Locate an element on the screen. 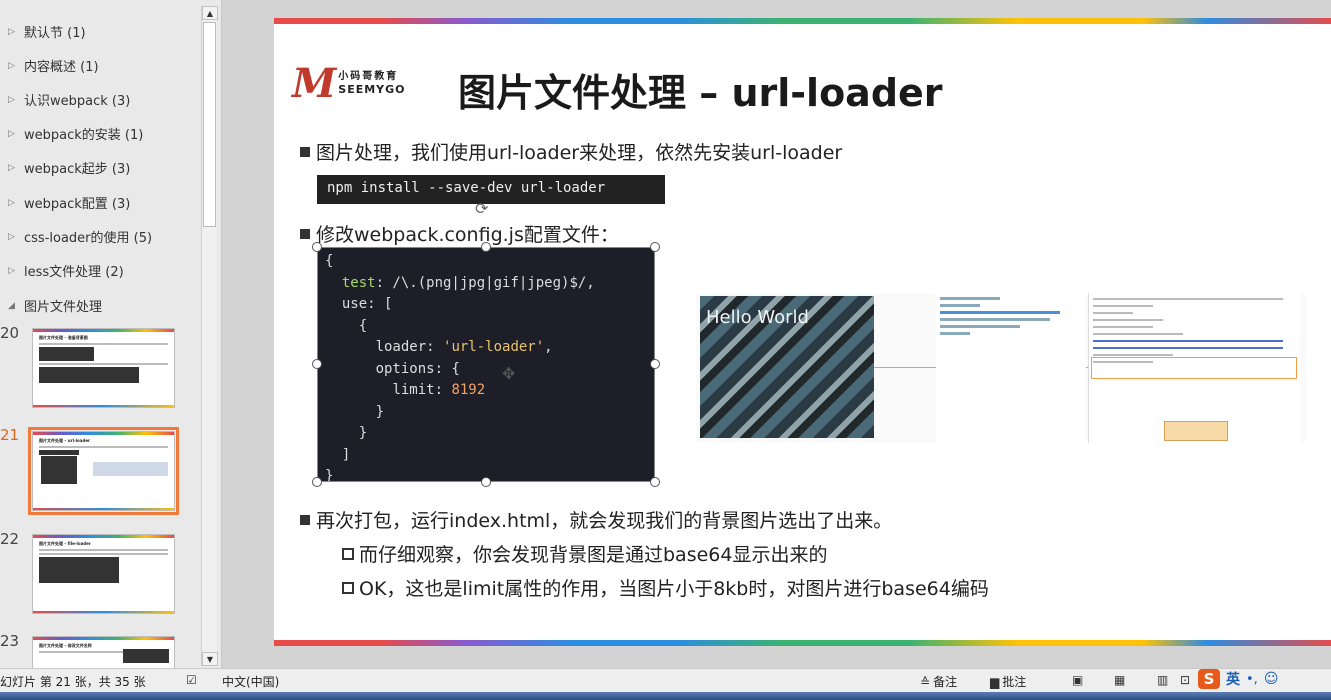 This screenshot has height=700, width=1331. sorter-view-button: ▦ is located at coordinates (1121, 680).